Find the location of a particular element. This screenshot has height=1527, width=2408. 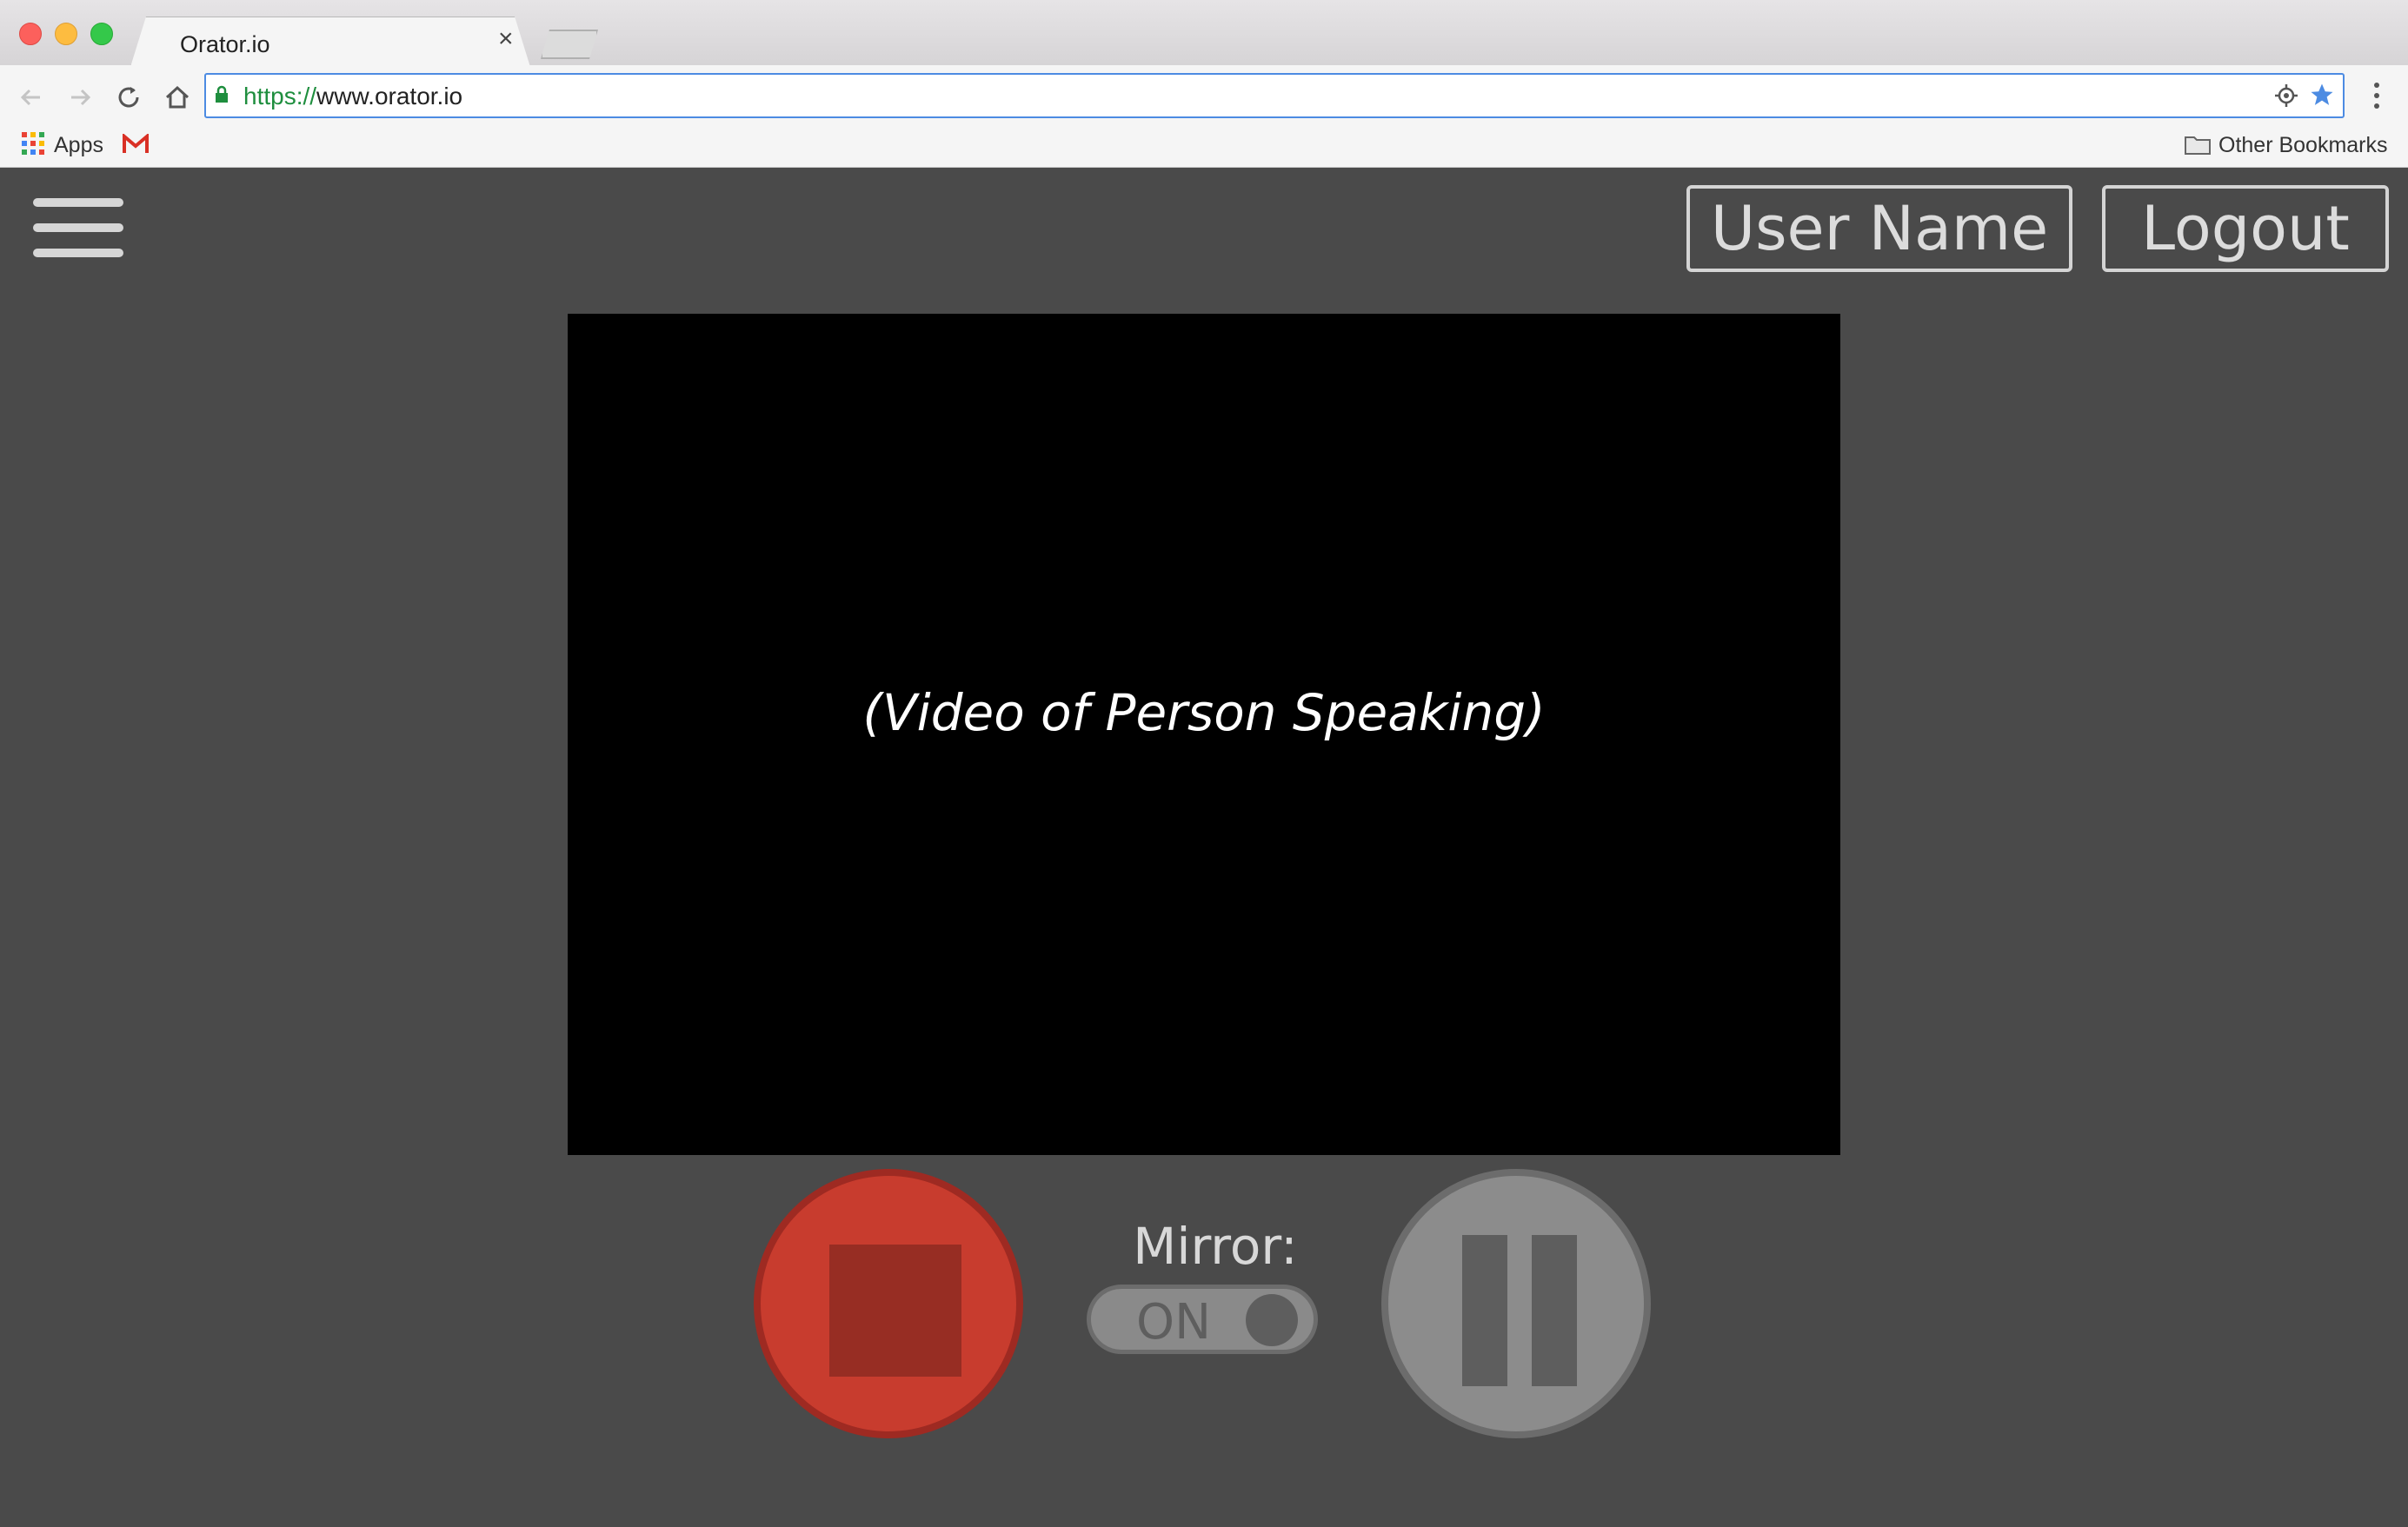

bookmark-apps-label: Apps is located at coordinates (78, 145).